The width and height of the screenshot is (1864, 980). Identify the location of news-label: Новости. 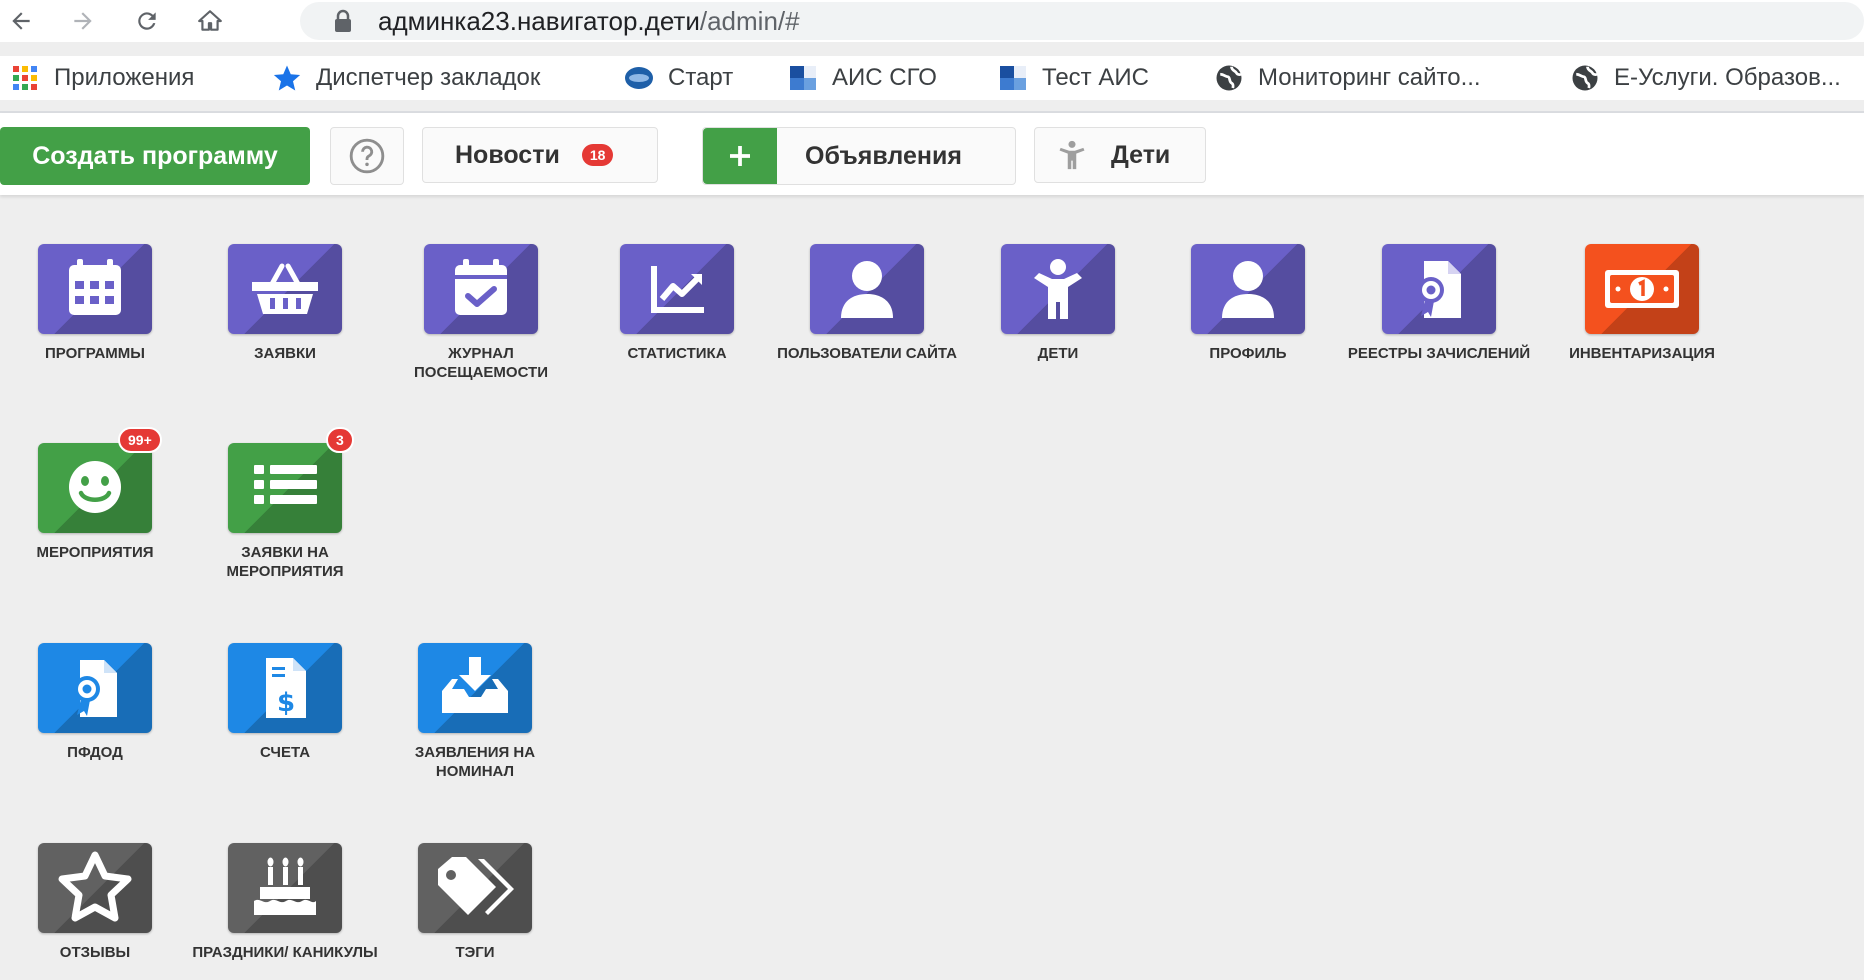
(507, 154).